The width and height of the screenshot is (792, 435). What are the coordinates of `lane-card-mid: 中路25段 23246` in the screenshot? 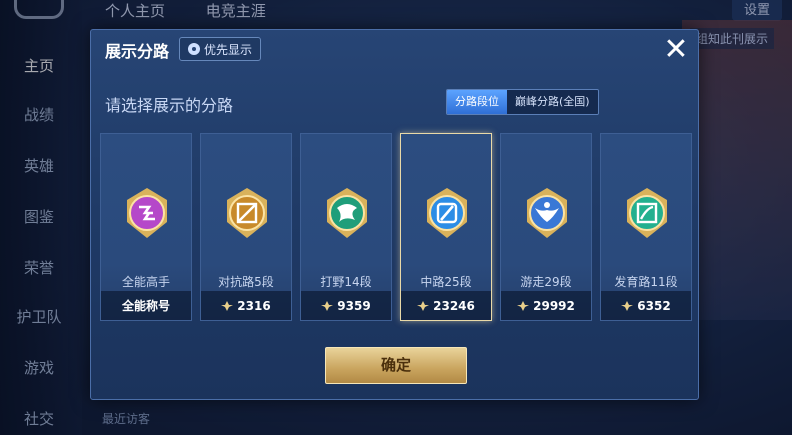 It's located at (446, 227).